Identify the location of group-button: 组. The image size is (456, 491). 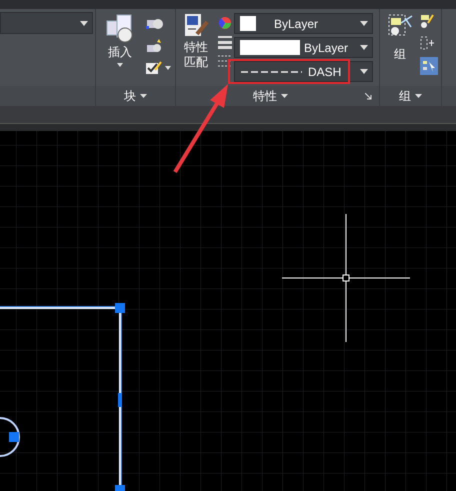
(400, 49).